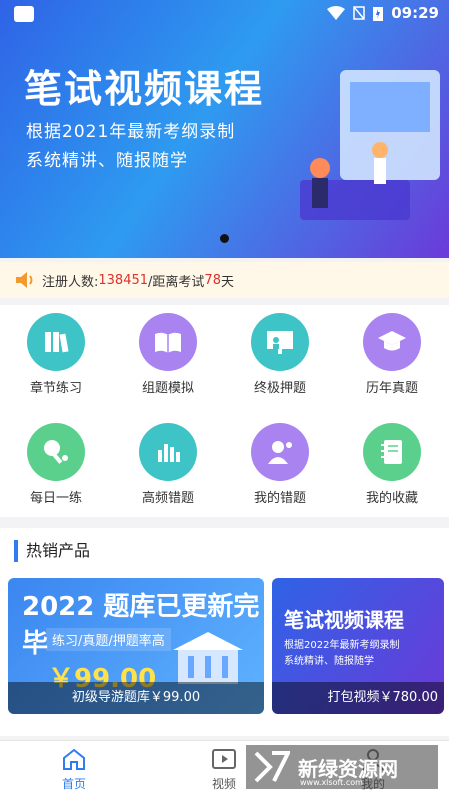  What do you see at coordinates (70, 282) in the screenshot?
I see `notice-prefix: 注册人数:` at bounding box center [70, 282].